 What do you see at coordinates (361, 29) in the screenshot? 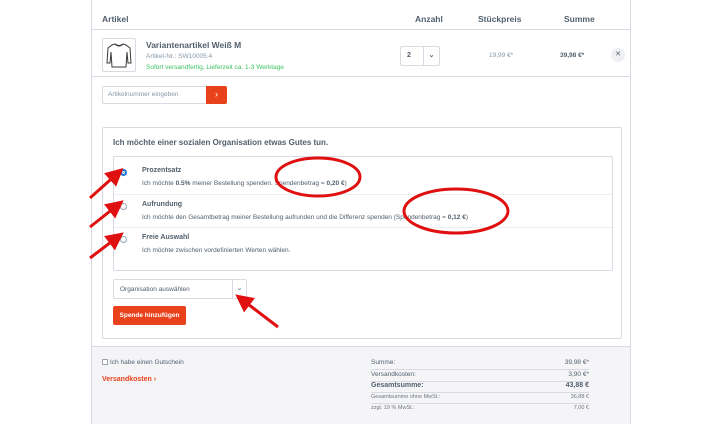
I see `header-divider` at bounding box center [361, 29].